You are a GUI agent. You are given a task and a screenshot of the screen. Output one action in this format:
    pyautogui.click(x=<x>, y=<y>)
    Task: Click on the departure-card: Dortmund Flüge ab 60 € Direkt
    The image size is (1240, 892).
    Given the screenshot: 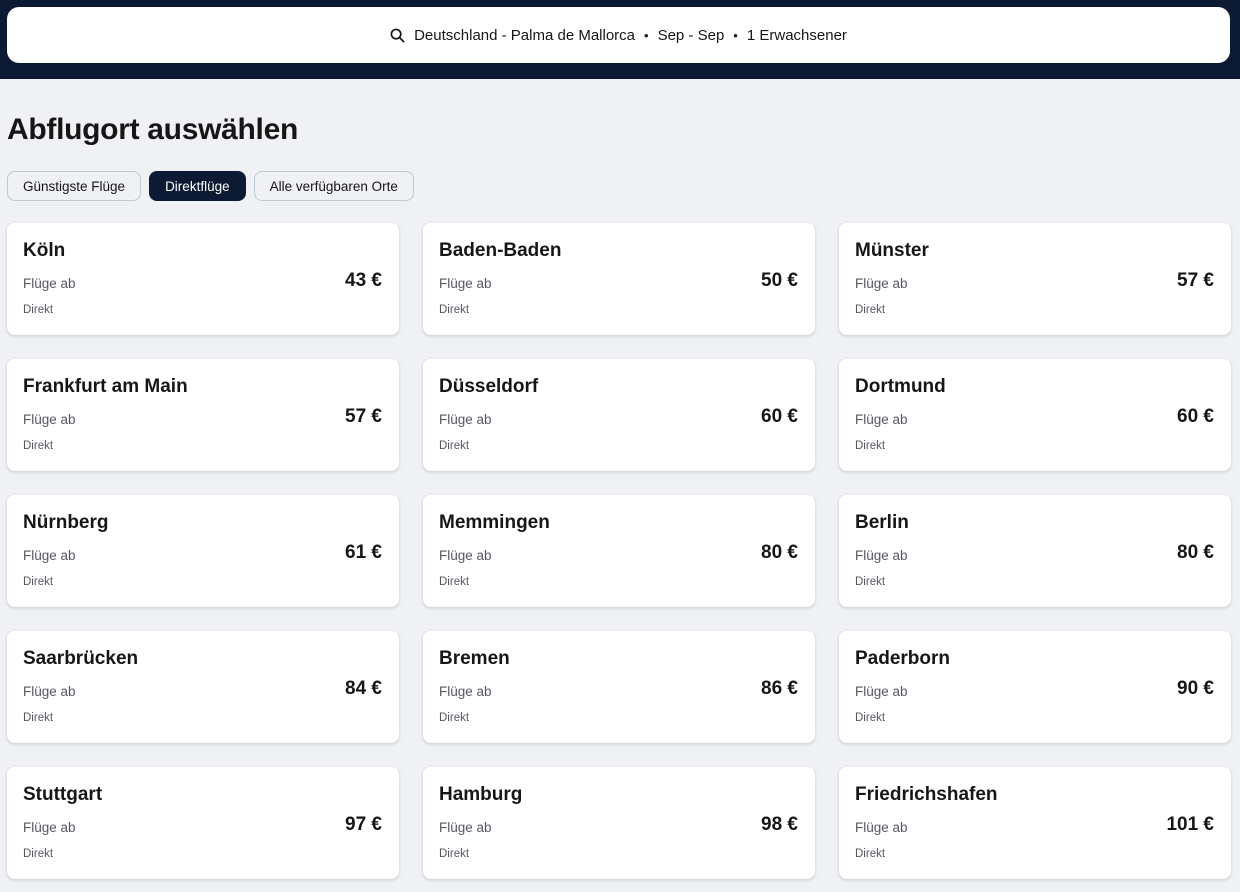 What is the action you would take?
    pyautogui.click(x=1035, y=415)
    